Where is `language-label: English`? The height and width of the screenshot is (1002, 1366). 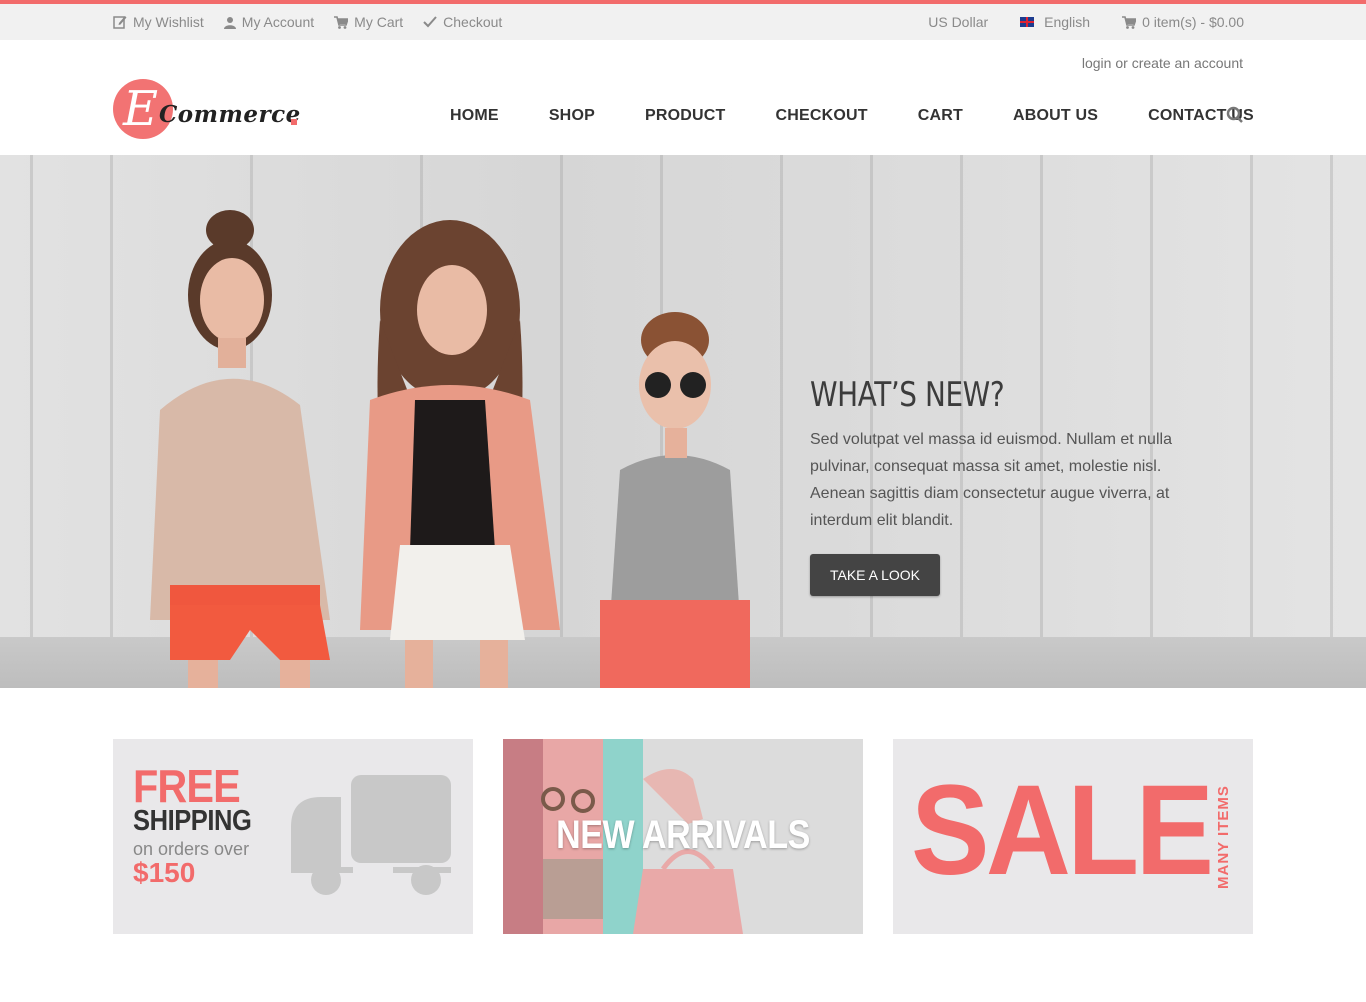
language-label: English is located at coordinates (1067, 22).